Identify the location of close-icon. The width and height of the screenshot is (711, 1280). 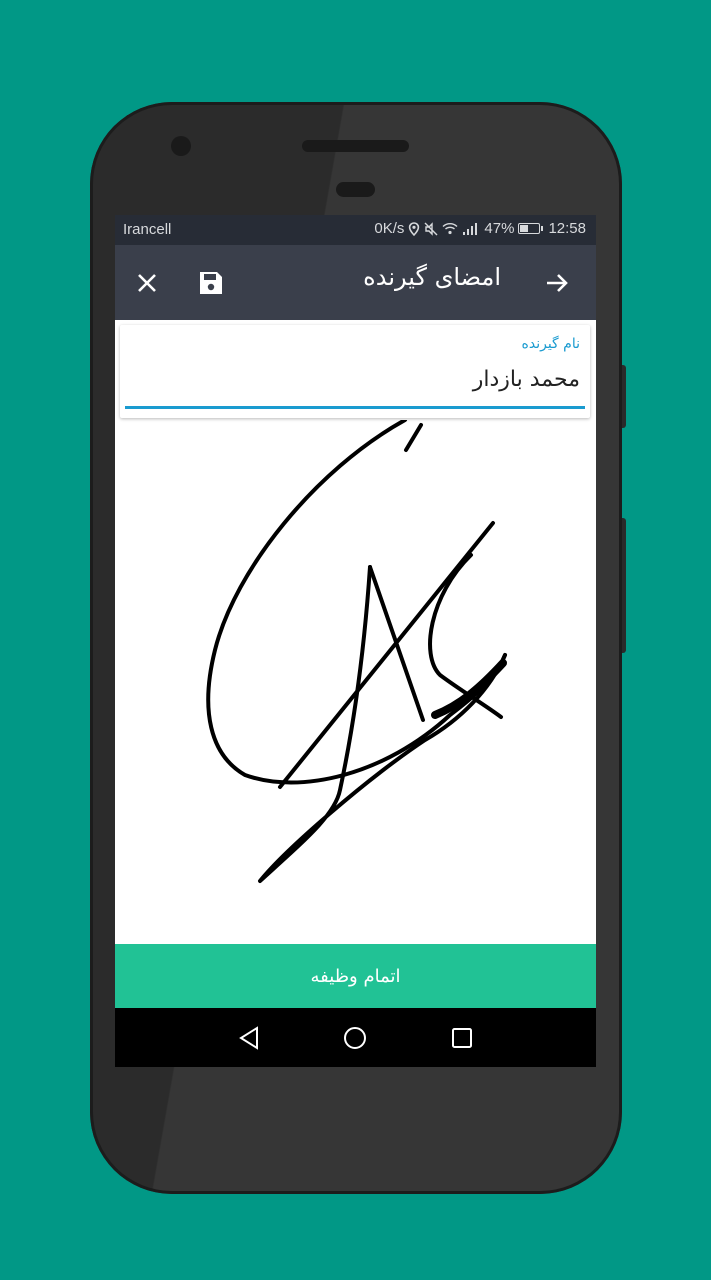
(147, 283).